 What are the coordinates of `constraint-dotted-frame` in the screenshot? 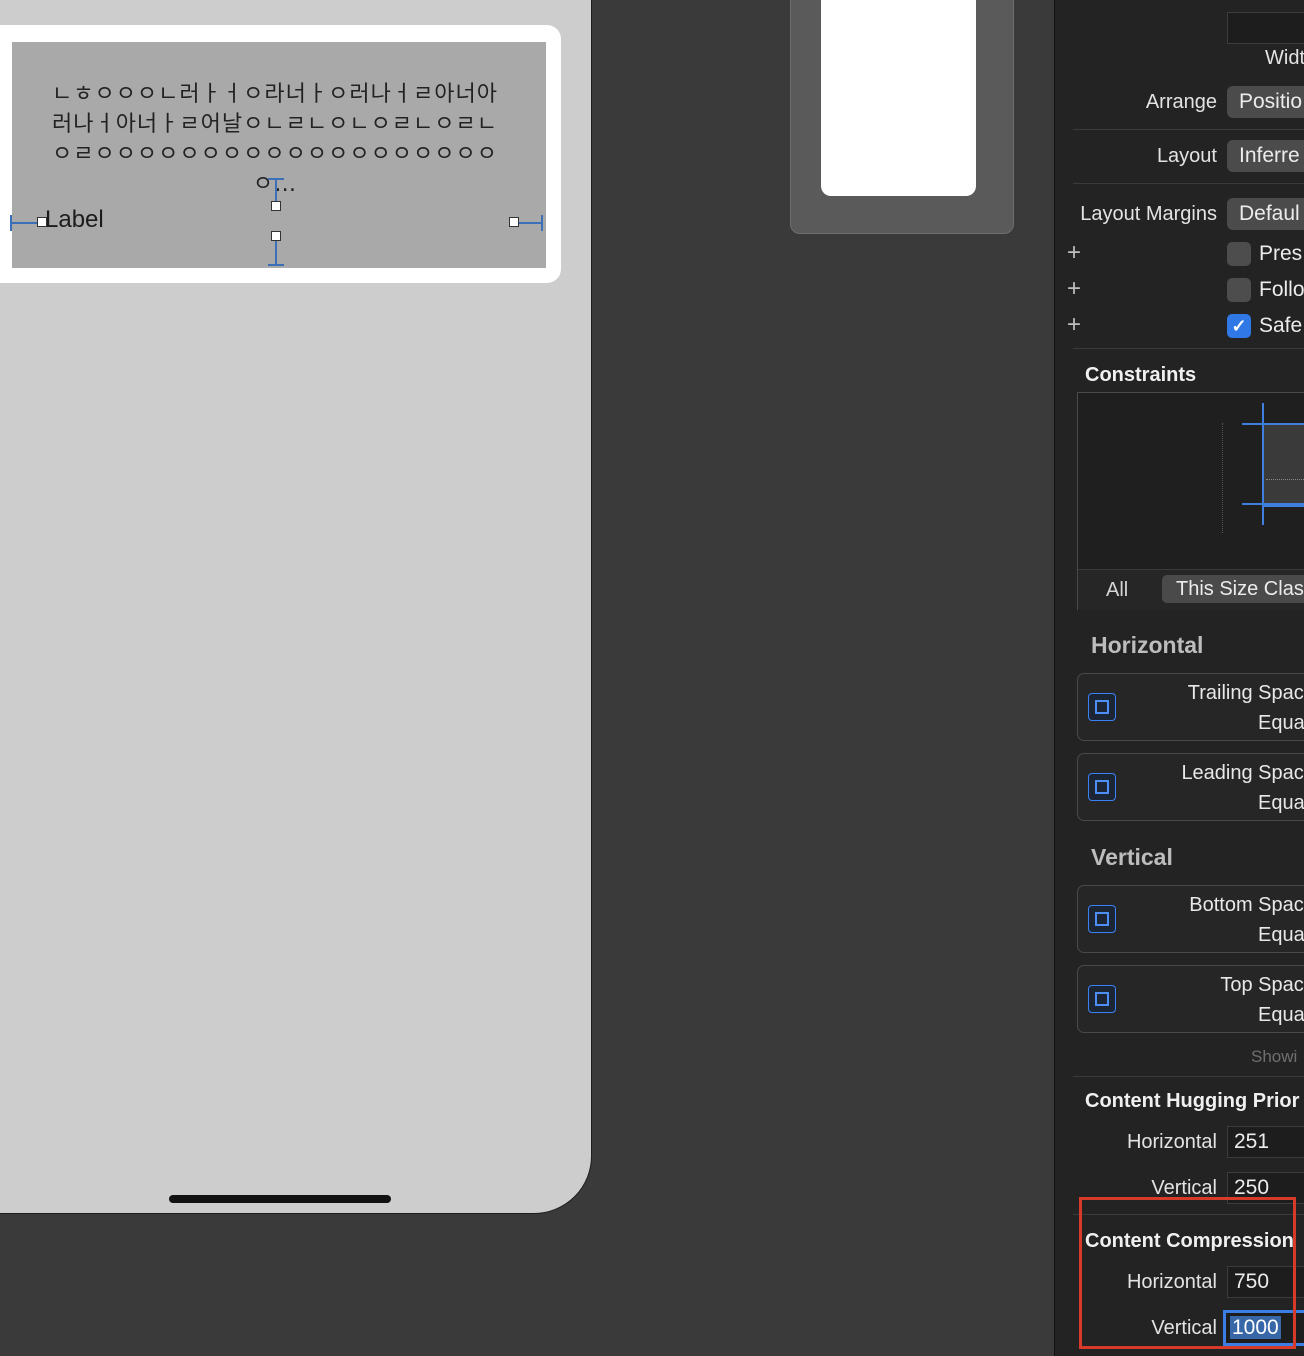 It's located at (1223, 478).